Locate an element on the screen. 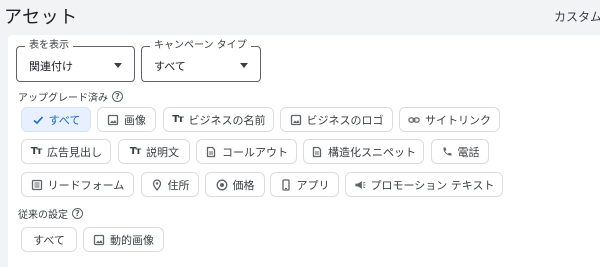 The image size is (600, 267). filter-chip: 価格 is located at coordinates (235, 184).